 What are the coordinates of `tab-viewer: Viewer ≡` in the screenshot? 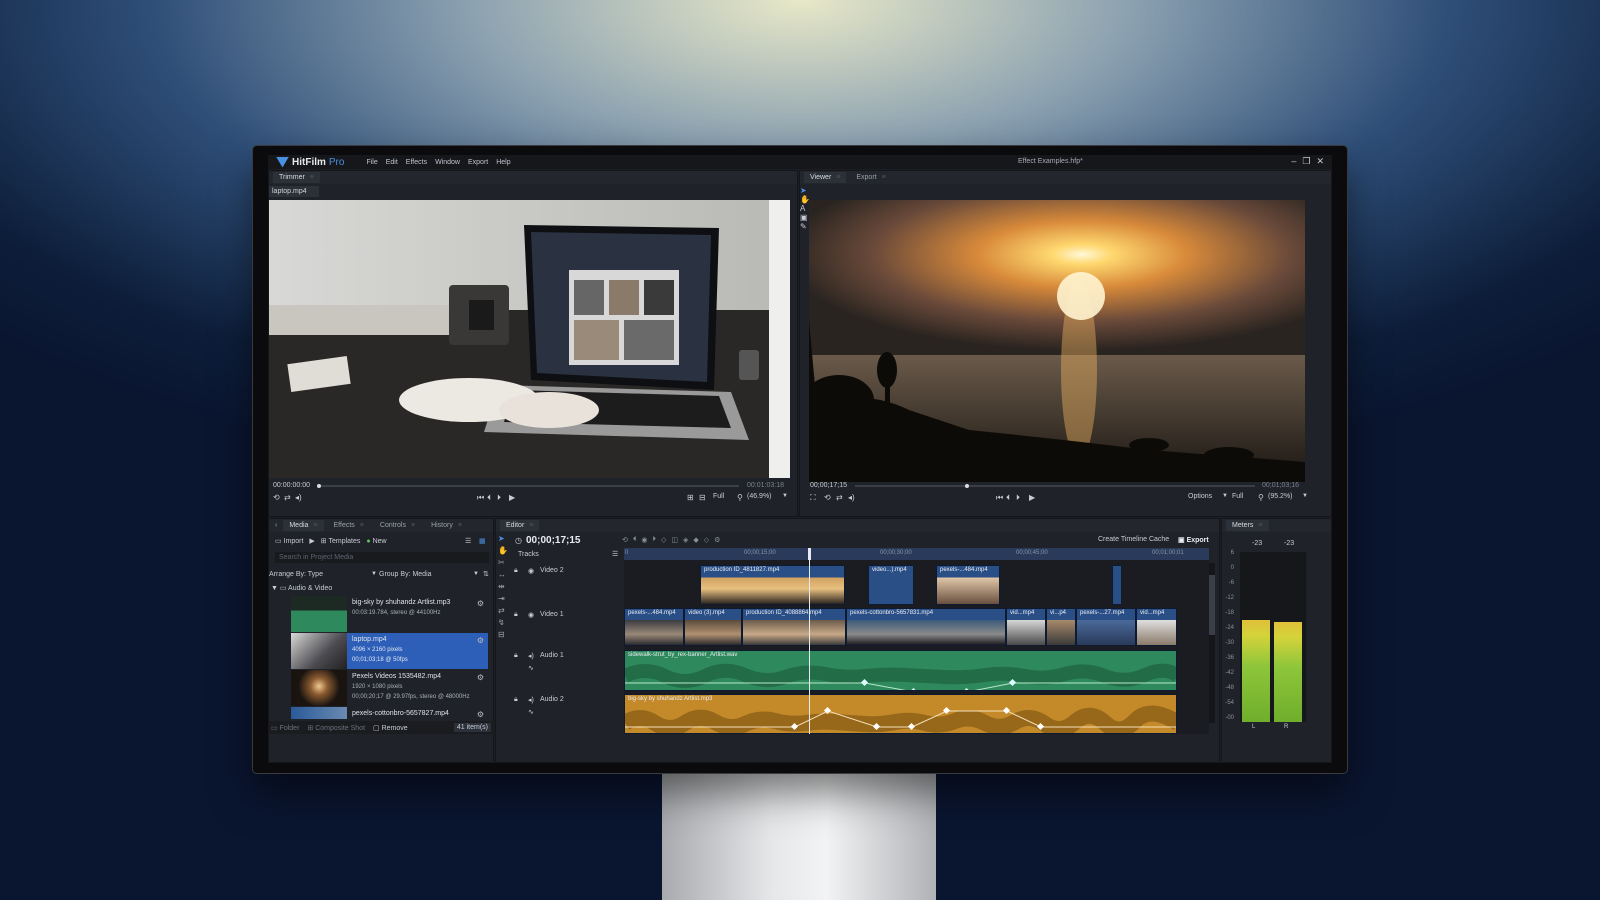 It's located at (825, 177).